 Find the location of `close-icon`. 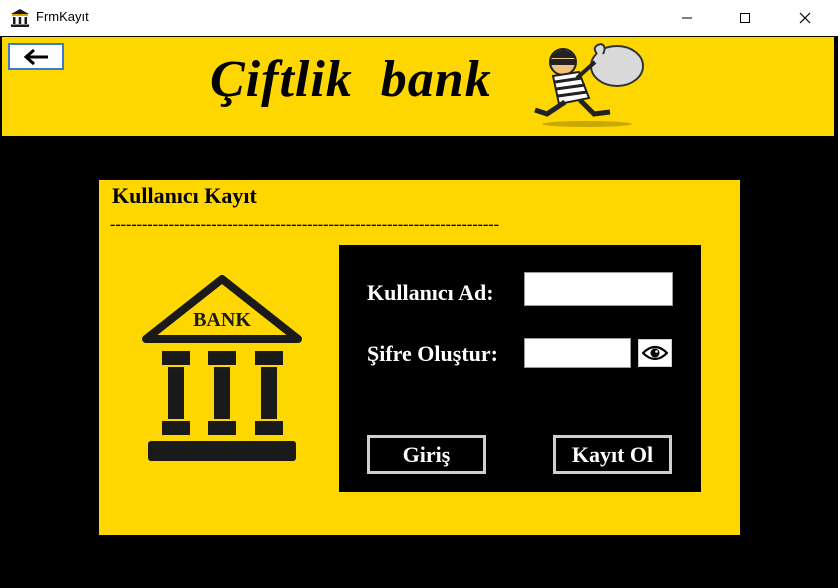

close-icon is located at coordinates (805, 18).